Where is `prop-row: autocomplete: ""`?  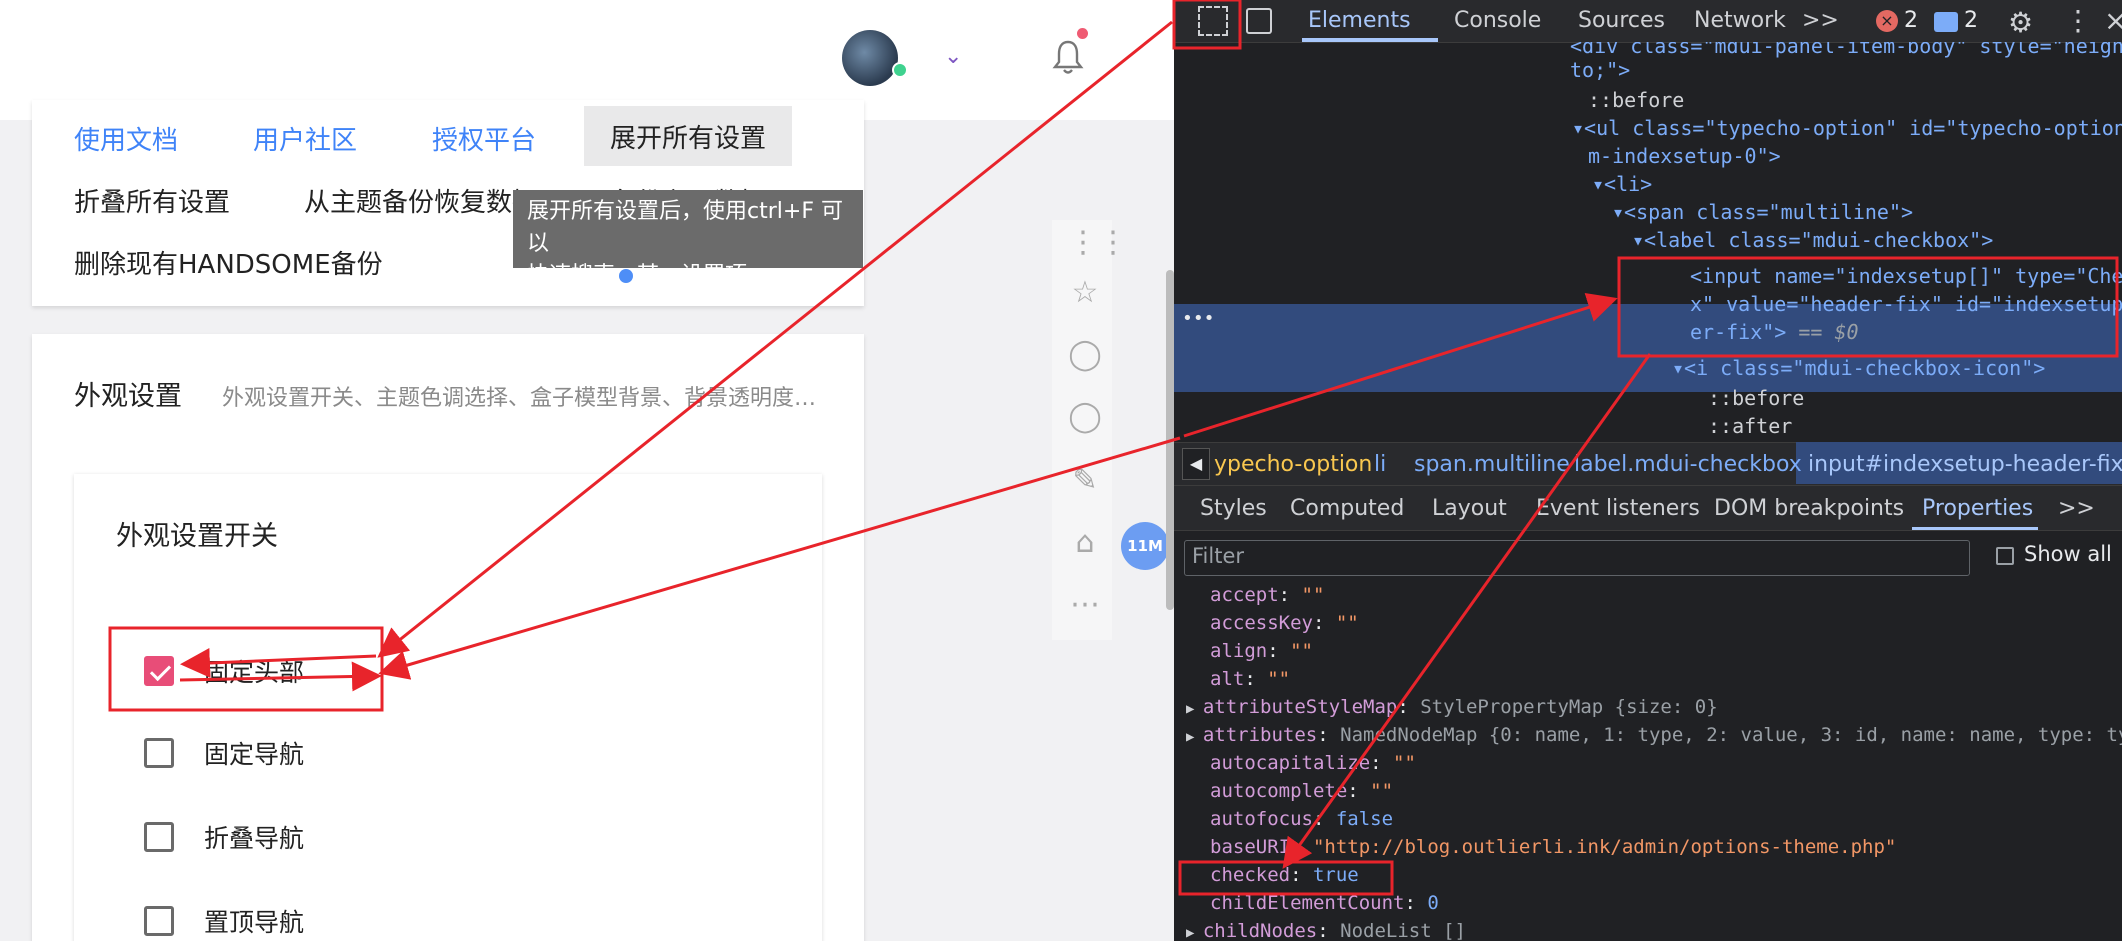
prop-row: autocomplete: "" is located at coordinates (1301, 791).